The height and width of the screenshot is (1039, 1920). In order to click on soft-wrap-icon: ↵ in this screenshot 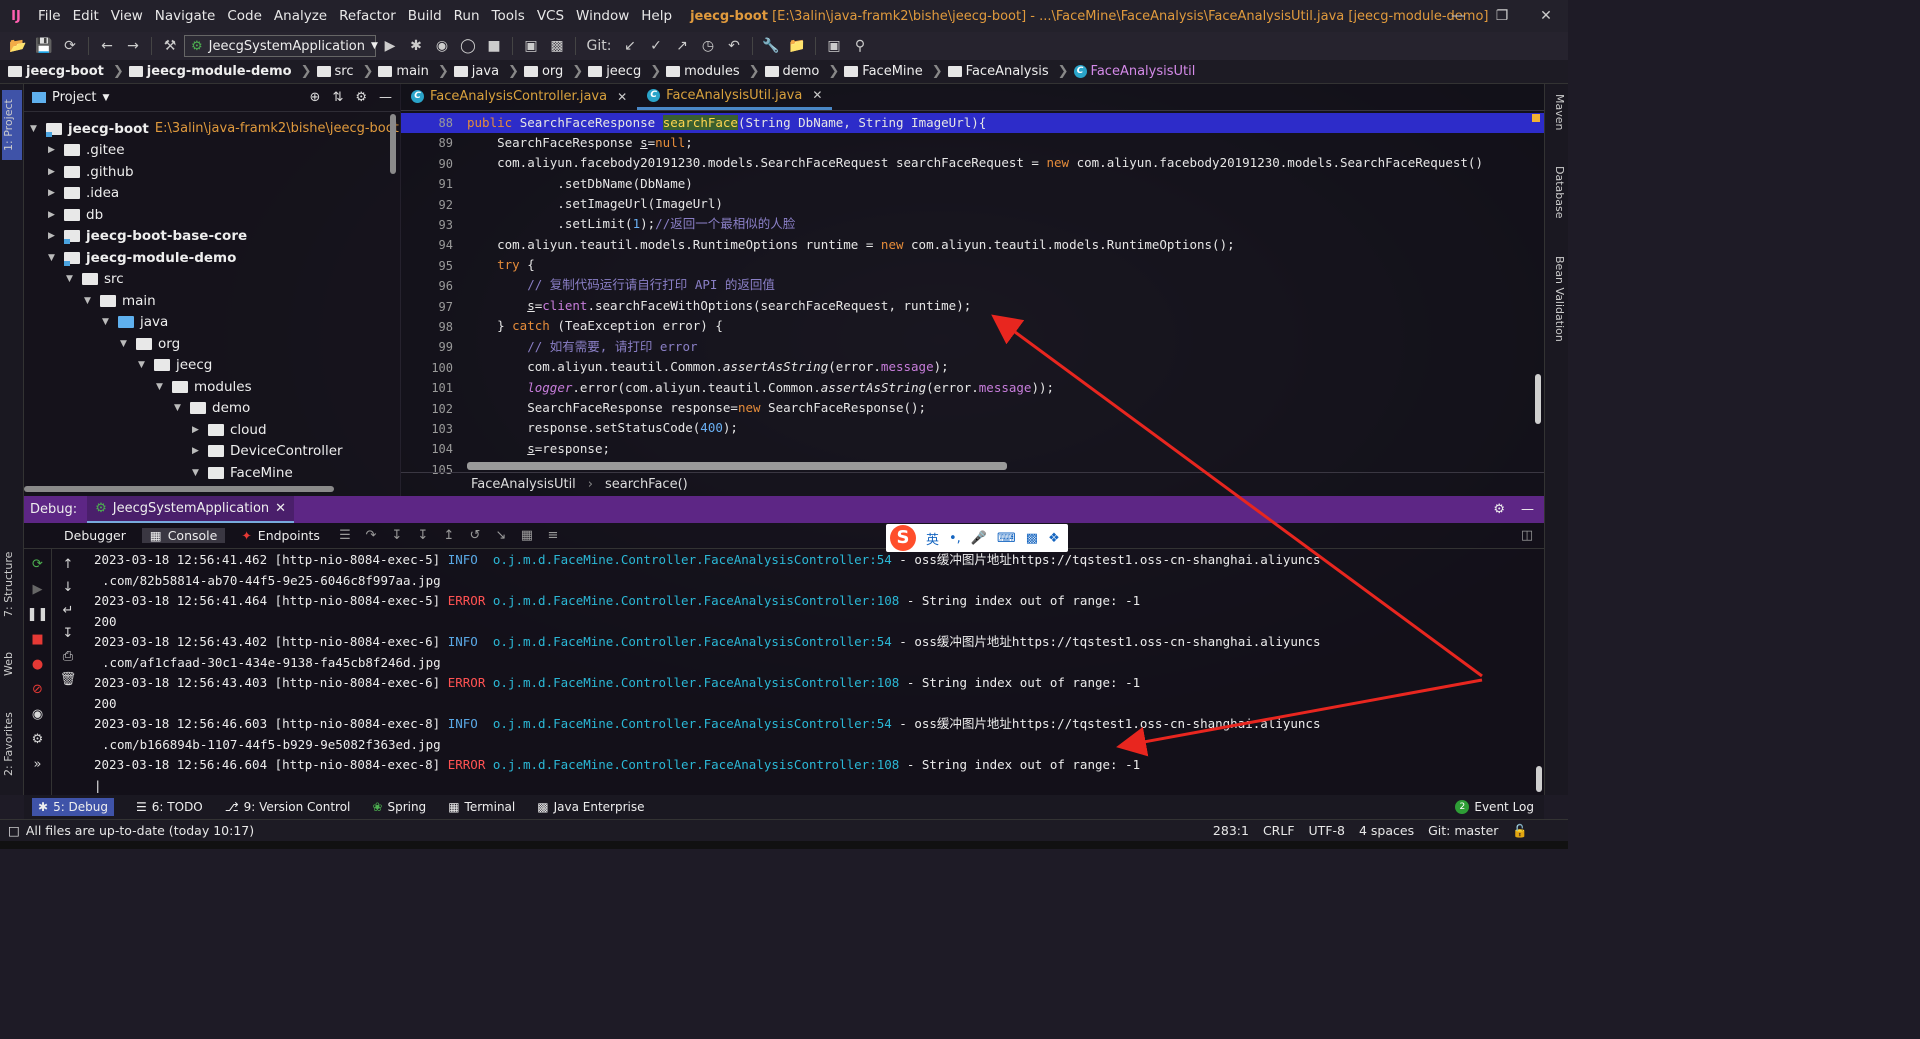, I will do `click(68, 610)`.